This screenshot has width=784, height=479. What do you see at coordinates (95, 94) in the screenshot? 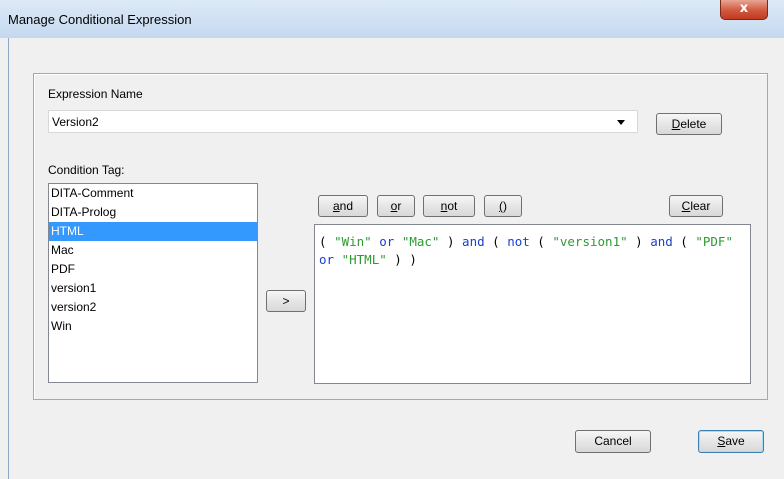
I see `expression-name-label: Expression Name` at bounding box center [95, 94].